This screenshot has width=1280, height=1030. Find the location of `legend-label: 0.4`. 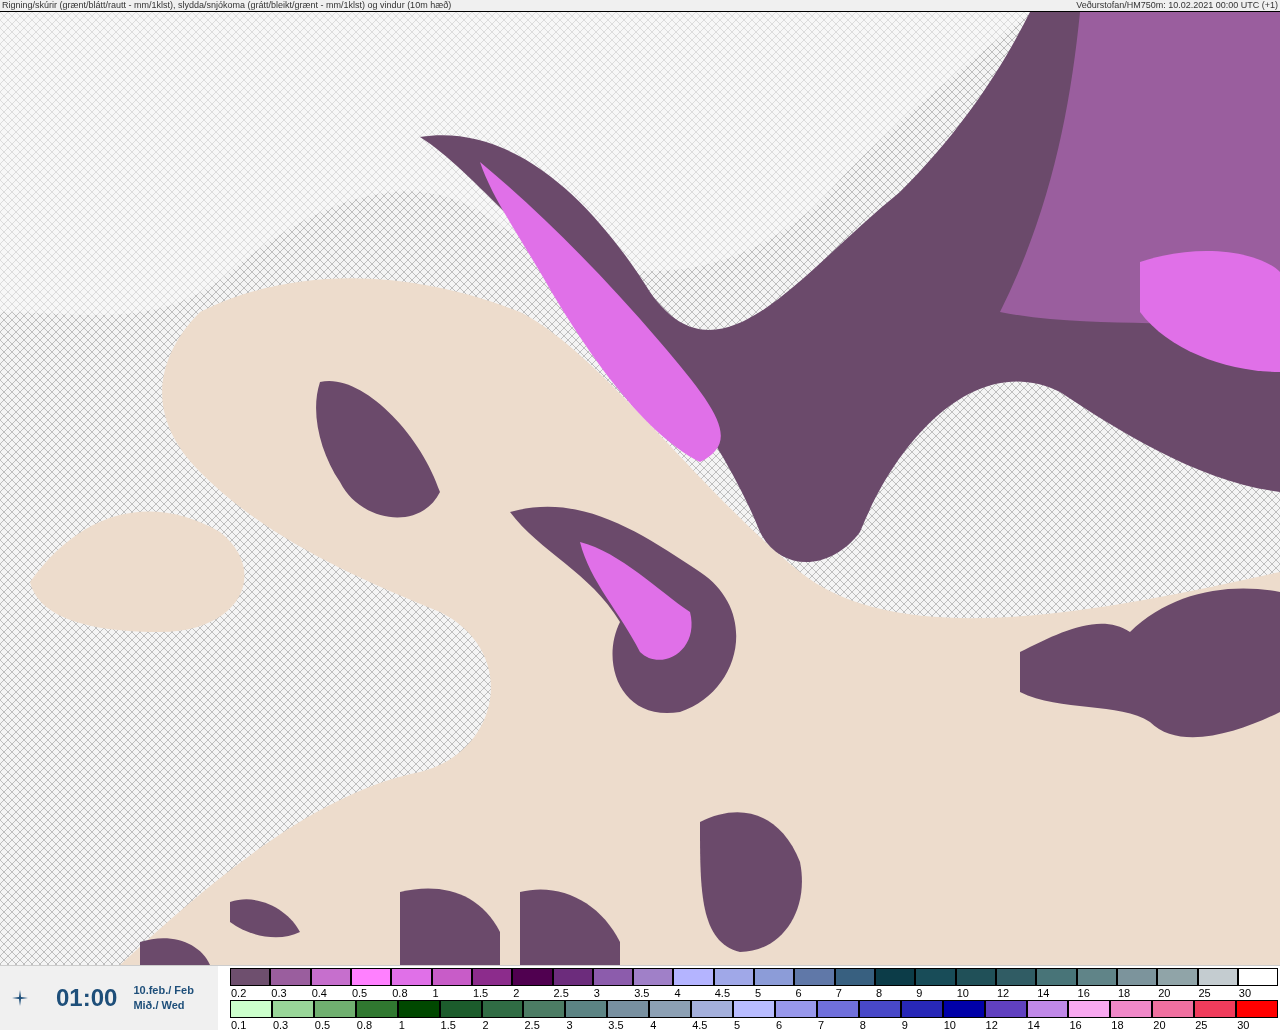

legend-label: 0.4 is located at coordinates (318, 993).